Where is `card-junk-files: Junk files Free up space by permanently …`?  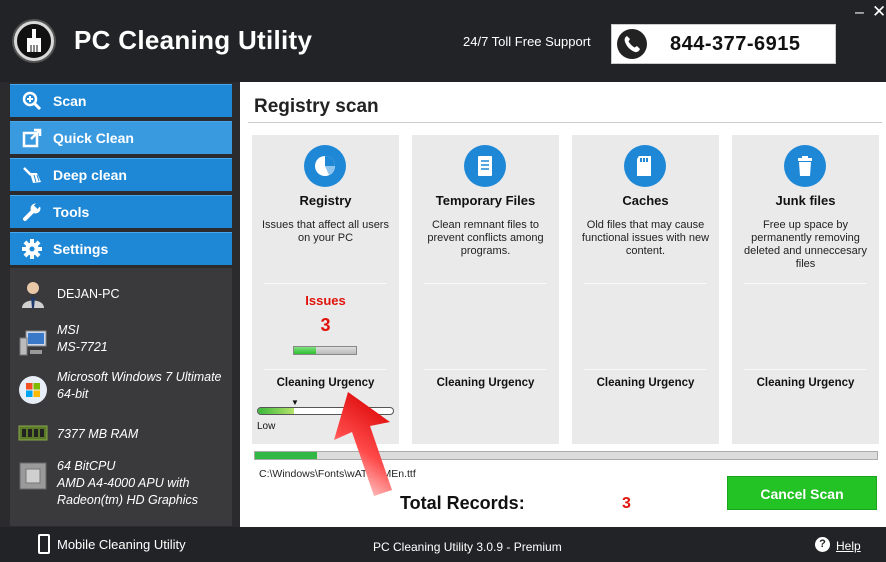
card-junk-files: Junk files Free up space by permanently … is located at coordinates (805, 289).